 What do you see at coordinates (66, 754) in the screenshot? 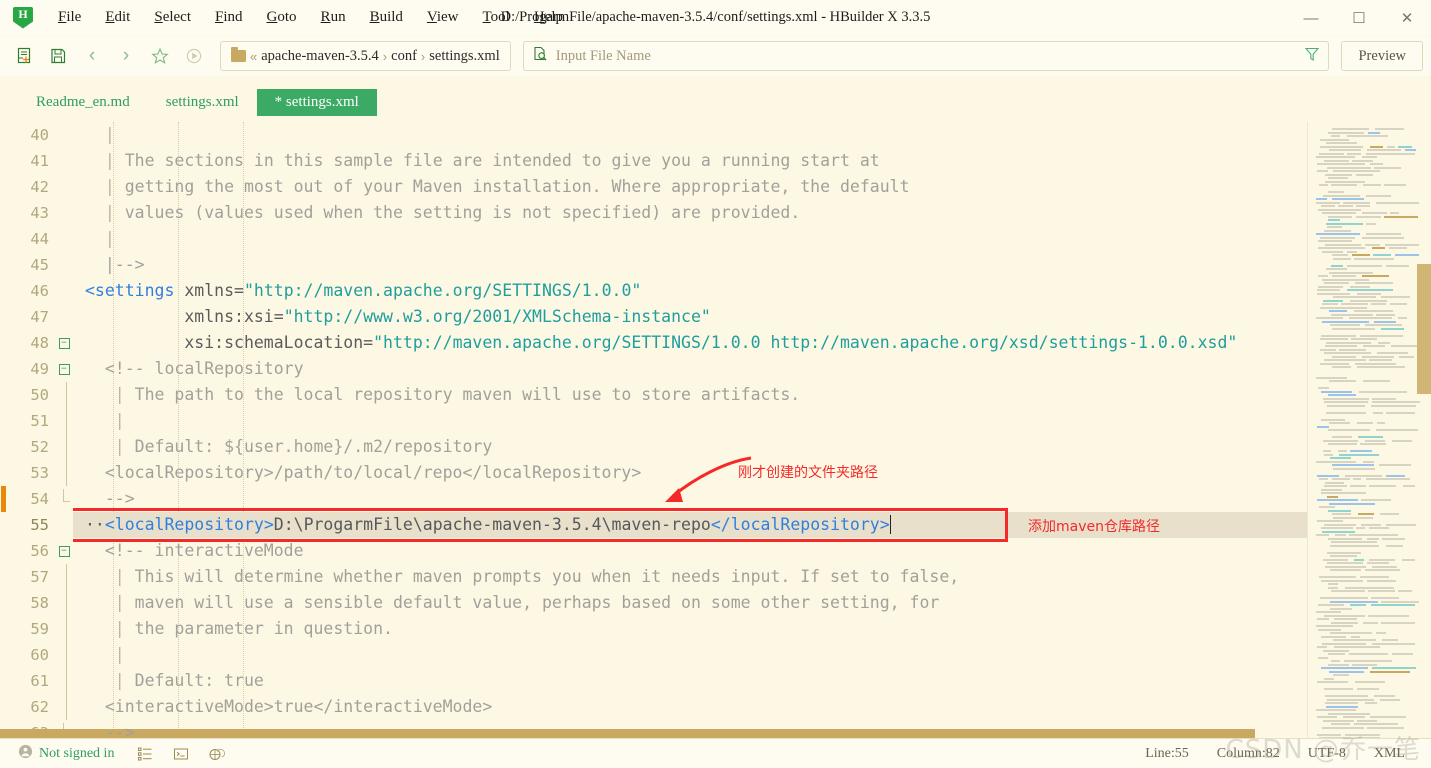
I see `account-status: Not signed in` at bounding box center [66, 754].